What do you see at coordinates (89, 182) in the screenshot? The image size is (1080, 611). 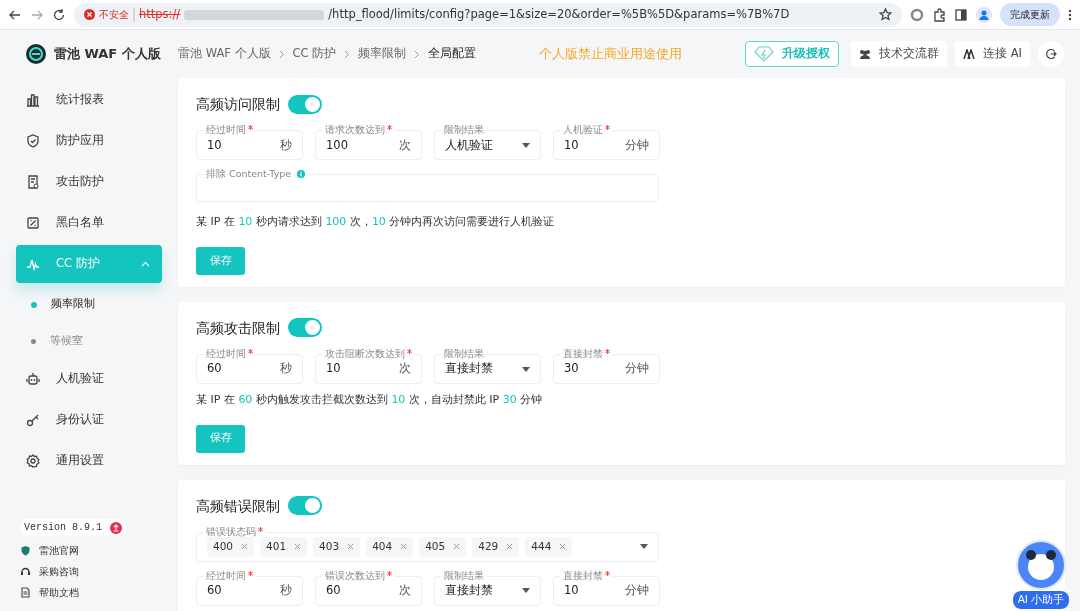 I see `sidebar-item: 攻击防护` at bounding box center [89, 182].